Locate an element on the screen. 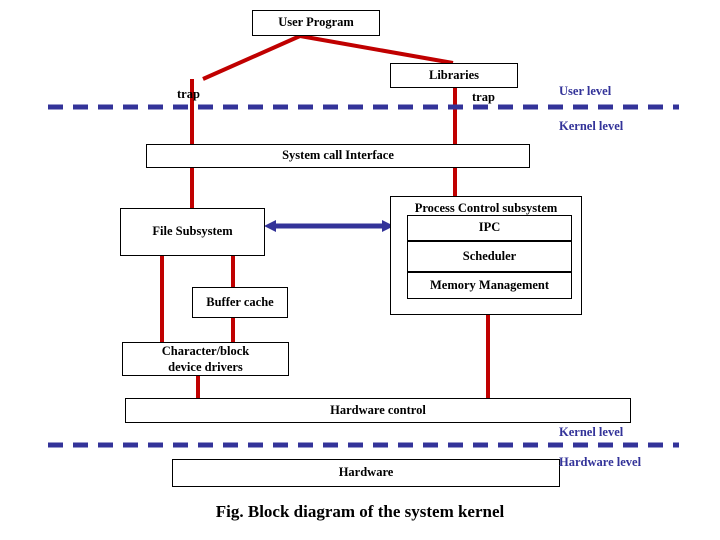  box-ipc-label: IPC is located at coordinates (489, 227).